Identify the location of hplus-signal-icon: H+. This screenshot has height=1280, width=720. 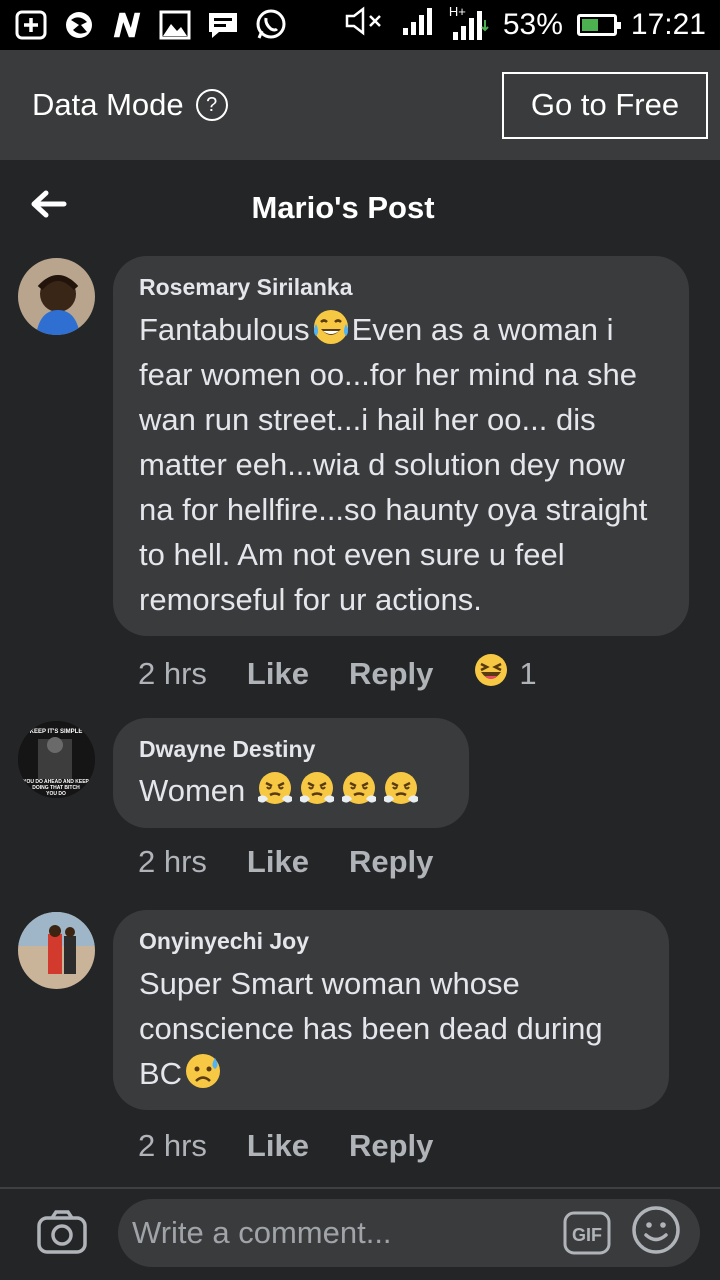
(469, 23).